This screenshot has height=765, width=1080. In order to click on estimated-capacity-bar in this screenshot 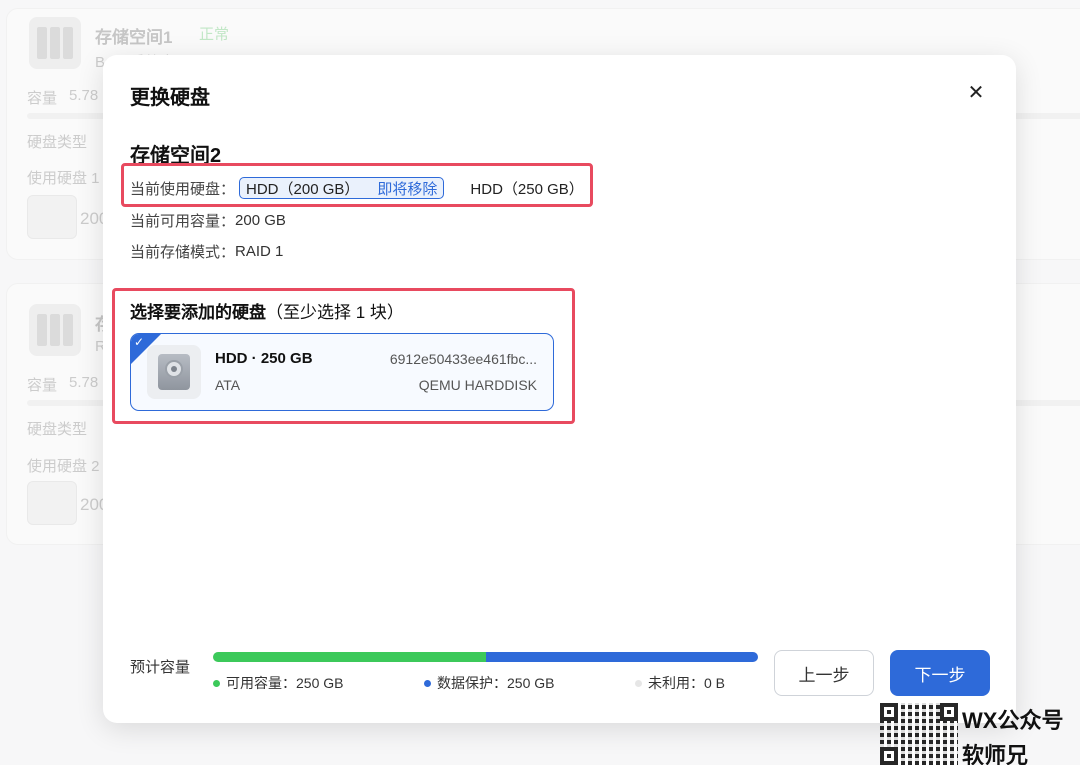, I will do `click(485, 657)`.